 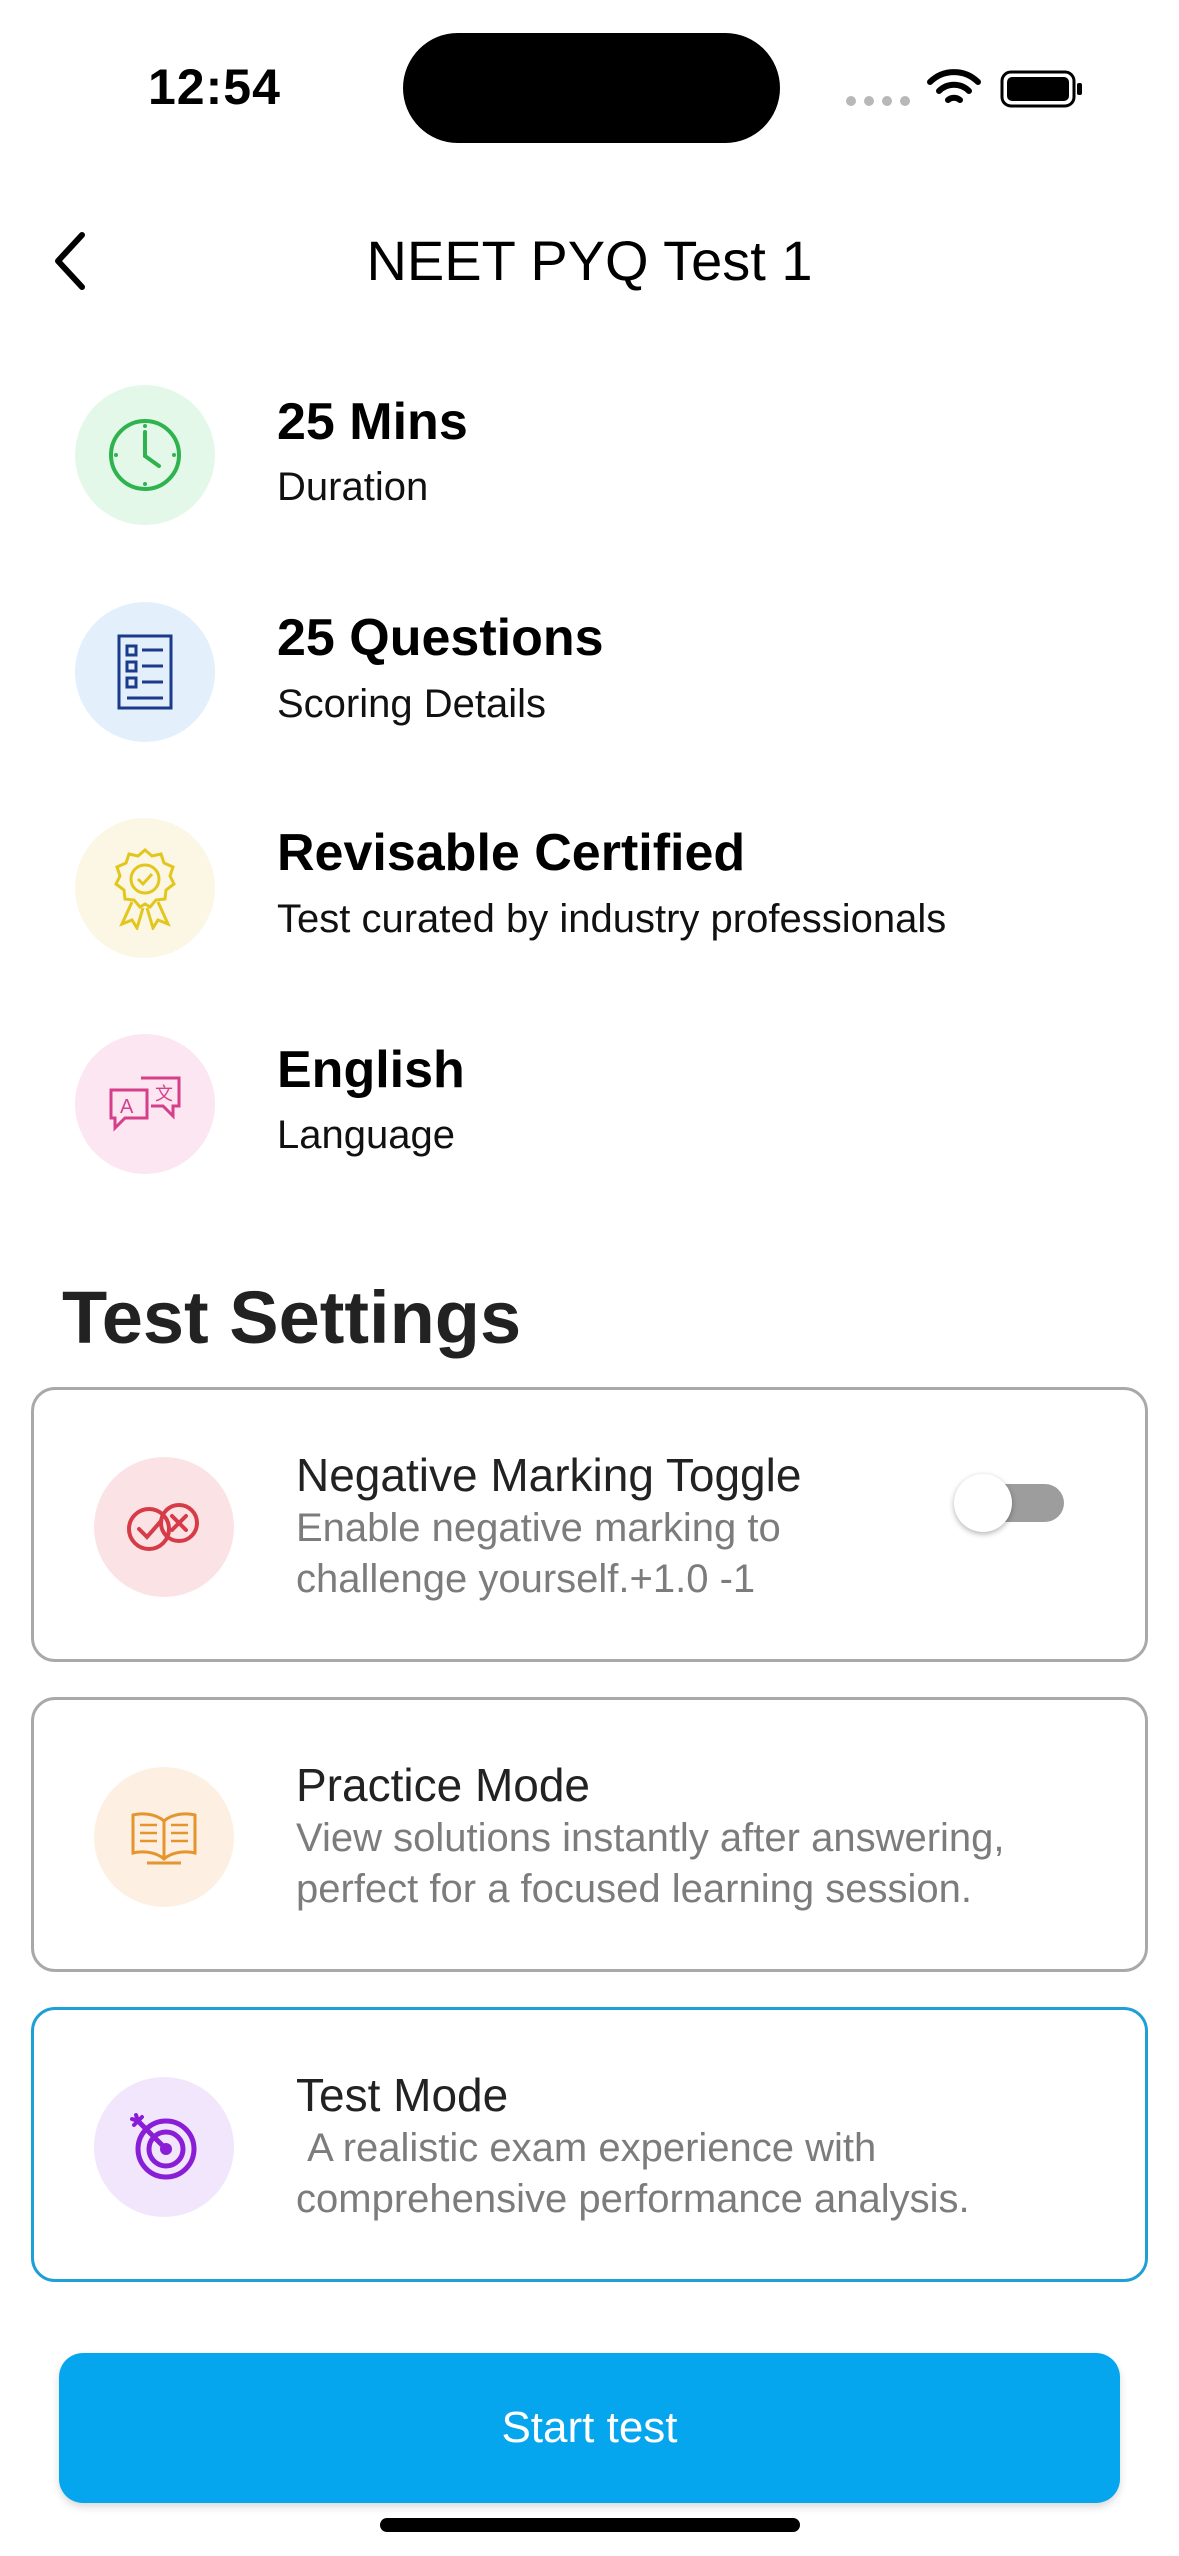 I want to click on certified-value: Revisable Certified, so click(x=511, y=853).